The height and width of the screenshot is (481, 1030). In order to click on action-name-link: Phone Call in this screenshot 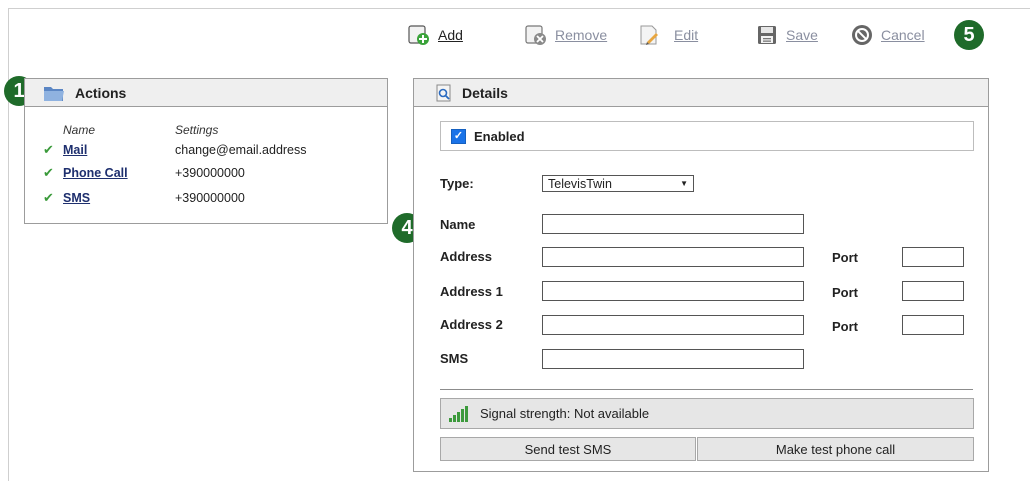, I will do `click(119, 173)`.